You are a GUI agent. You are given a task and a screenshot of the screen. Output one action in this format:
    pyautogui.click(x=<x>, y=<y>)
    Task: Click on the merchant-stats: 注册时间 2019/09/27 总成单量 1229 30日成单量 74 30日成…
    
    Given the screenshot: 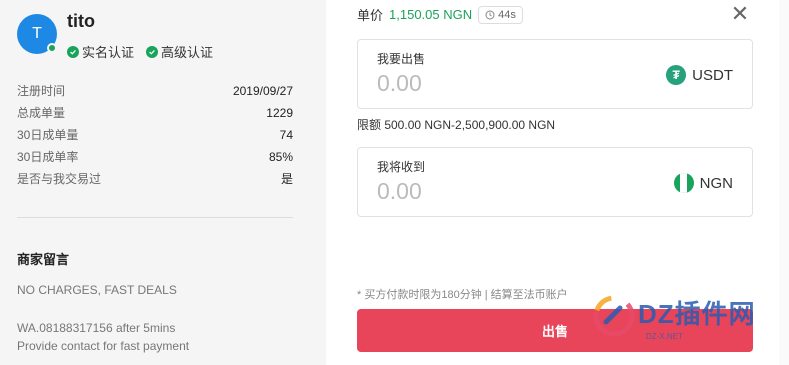 What is the action you would take?
    pyautogui.click(x=155, y=138)
    